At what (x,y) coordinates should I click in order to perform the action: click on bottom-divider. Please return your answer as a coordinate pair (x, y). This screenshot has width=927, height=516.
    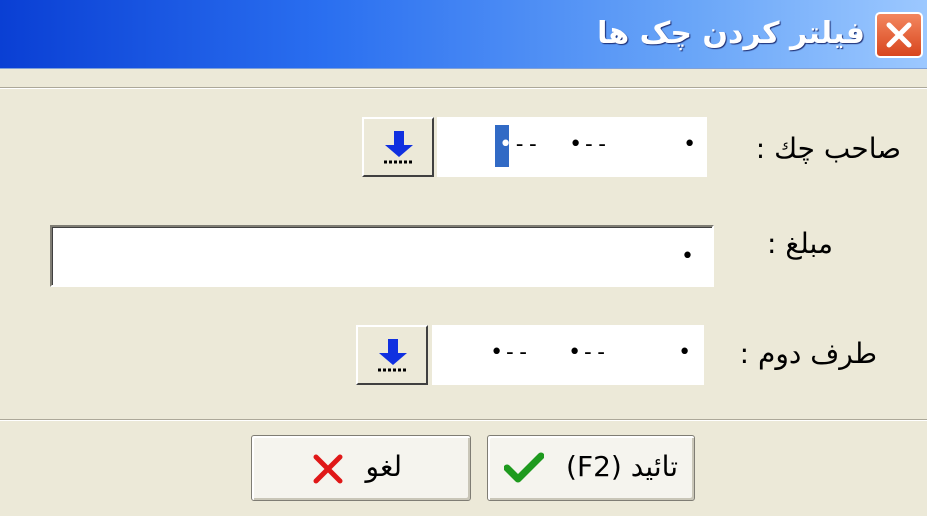
    Looking at the image, I should click on (463, 420).